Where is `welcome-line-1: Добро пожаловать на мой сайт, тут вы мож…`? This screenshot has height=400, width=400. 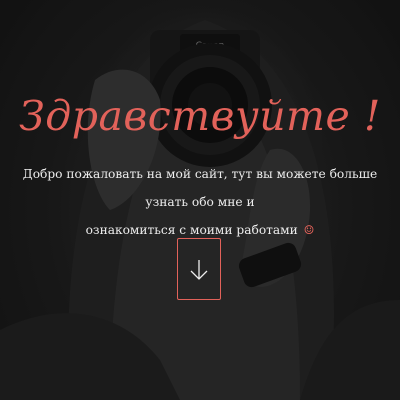 welcome-line-1: Добро пожаловать на мой сайт, тут вы мож… is located at coordinates (200, 188).